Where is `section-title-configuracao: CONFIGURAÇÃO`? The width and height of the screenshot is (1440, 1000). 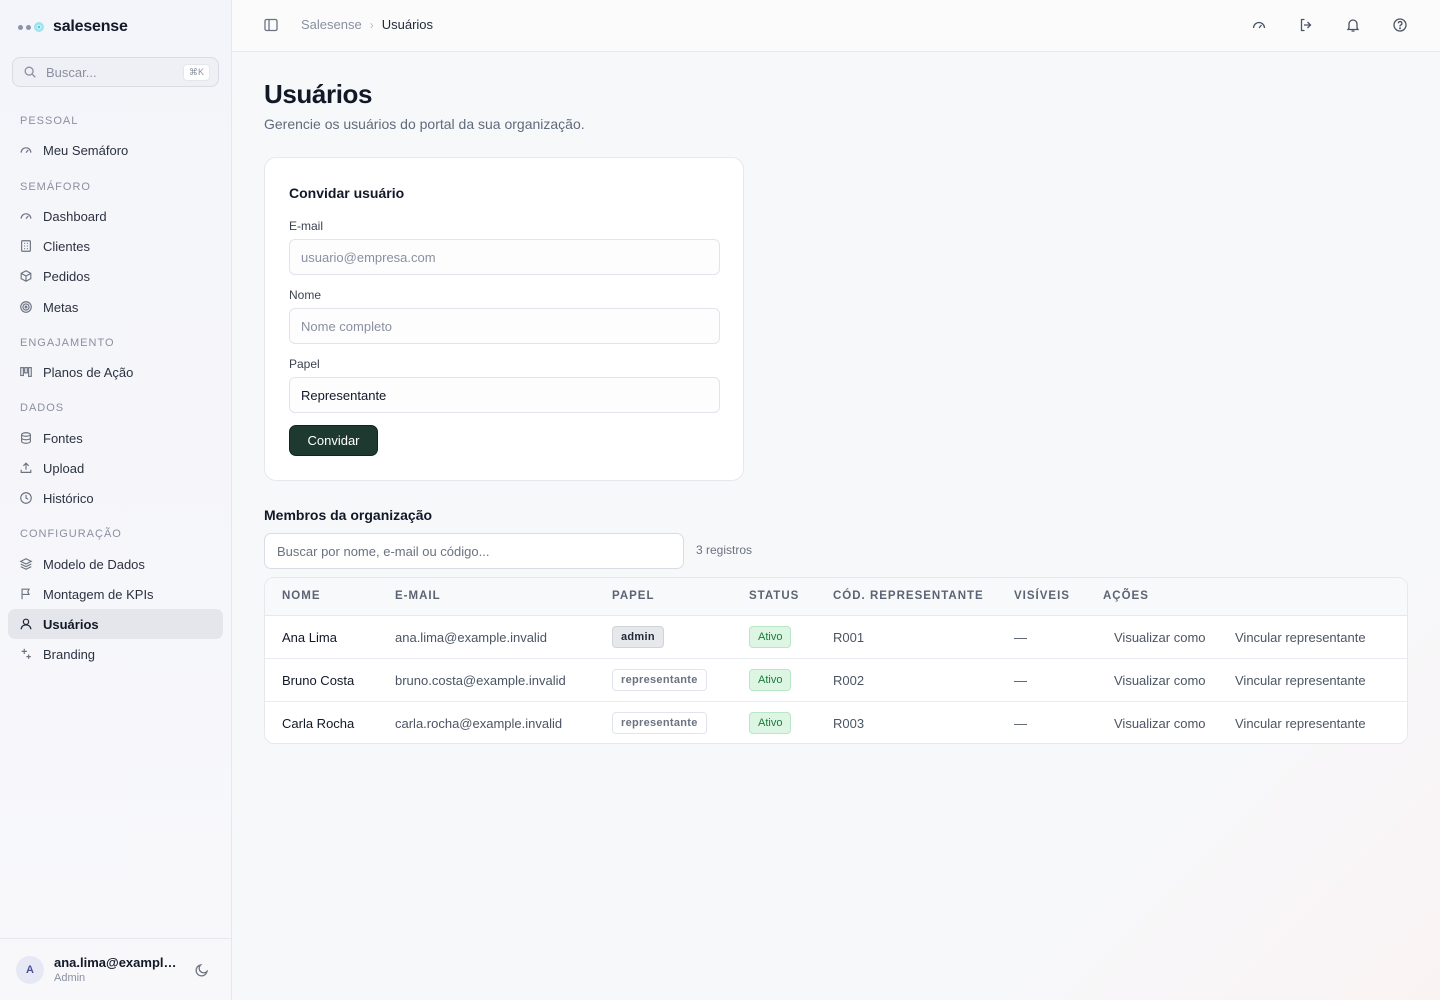
section-title-configuracao: CONFIGURAÇÃO is located at coordinates (71, 534).